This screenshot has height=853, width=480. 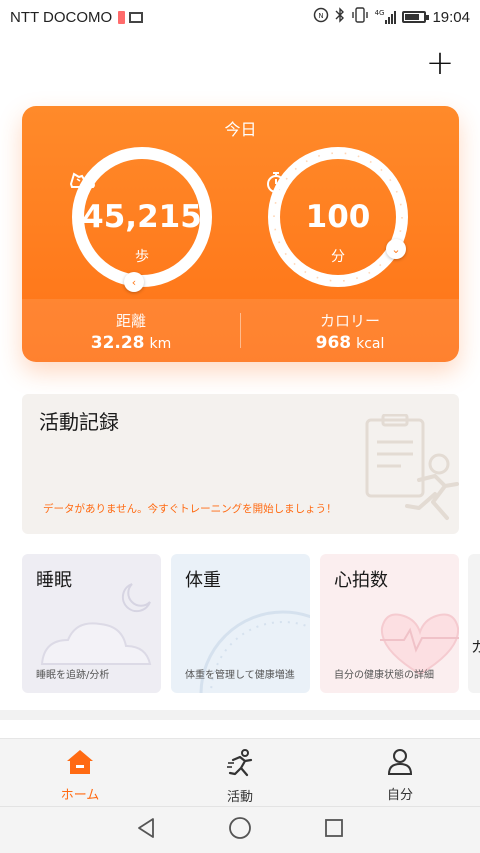 I want to click on weight-desc: 体重を管理して健康増進, so click(x=240, y=675).